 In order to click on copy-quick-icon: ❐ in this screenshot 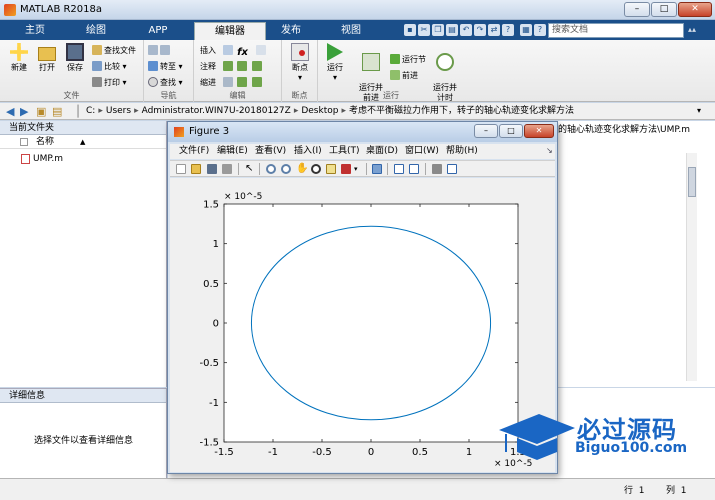, I will do `click(438, 30)`.